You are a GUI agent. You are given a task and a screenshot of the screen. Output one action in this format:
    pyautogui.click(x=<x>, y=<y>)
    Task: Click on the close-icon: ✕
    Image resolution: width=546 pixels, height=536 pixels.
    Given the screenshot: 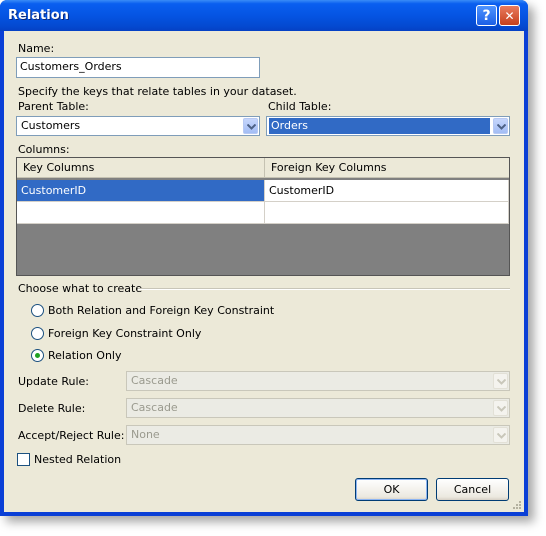 What is the action you would take?
    pyautogui.click(x=509, y=16)
    